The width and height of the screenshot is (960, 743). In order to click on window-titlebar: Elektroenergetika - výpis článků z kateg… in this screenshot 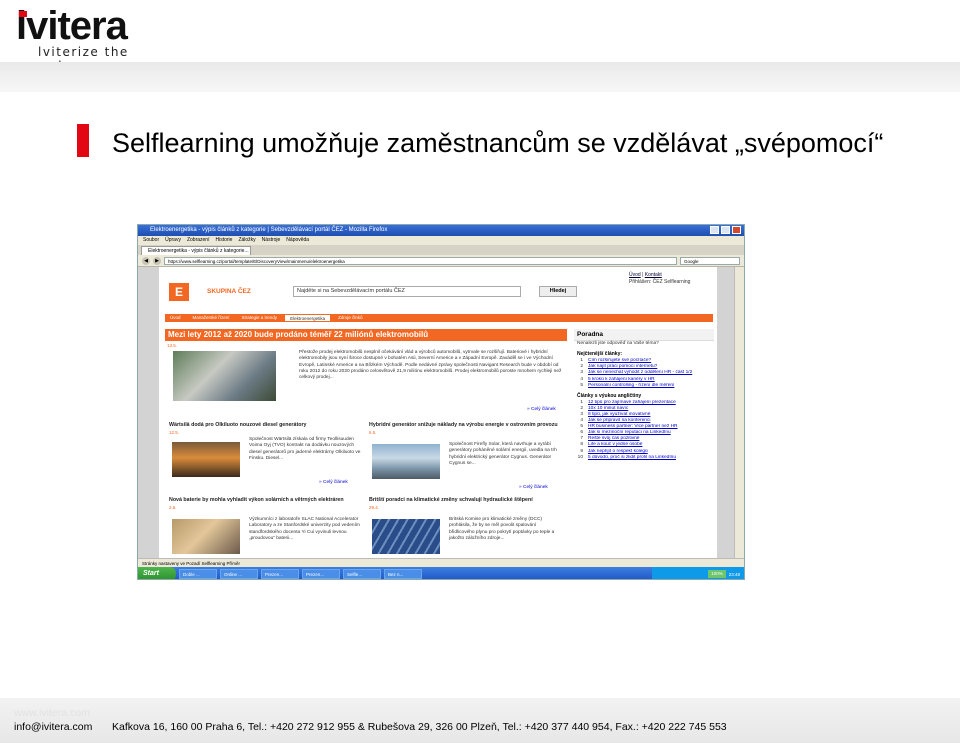, I will do `click(441, 230)`.